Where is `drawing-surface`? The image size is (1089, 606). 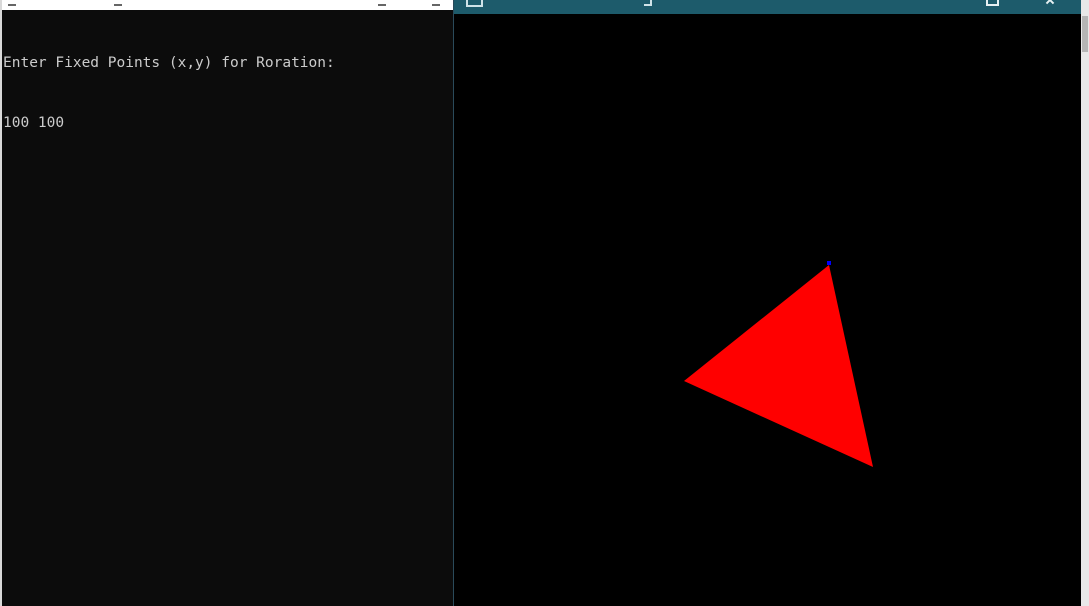 drawing-surface is located at coordinates (778, 364).